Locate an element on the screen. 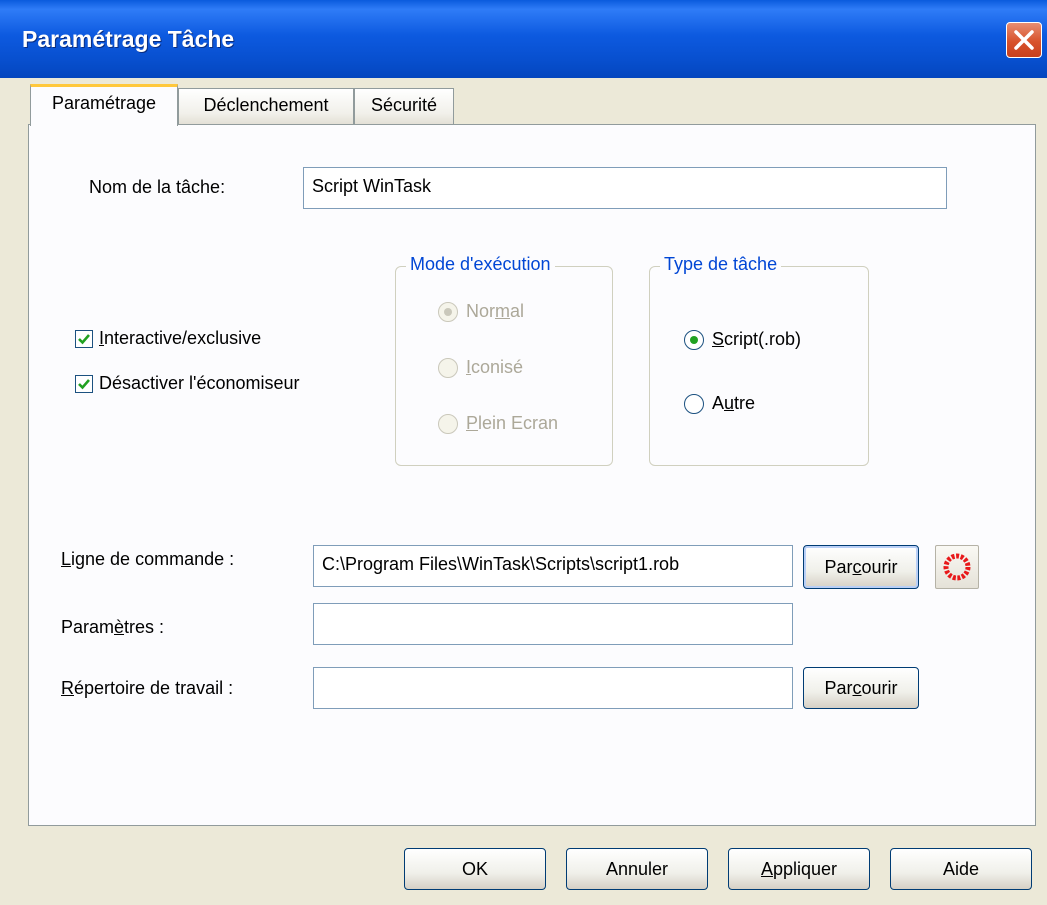 The width and height of the screenshot is (1047, 905). task-name-field: Script WinTask is located at coordinates (625, 188).